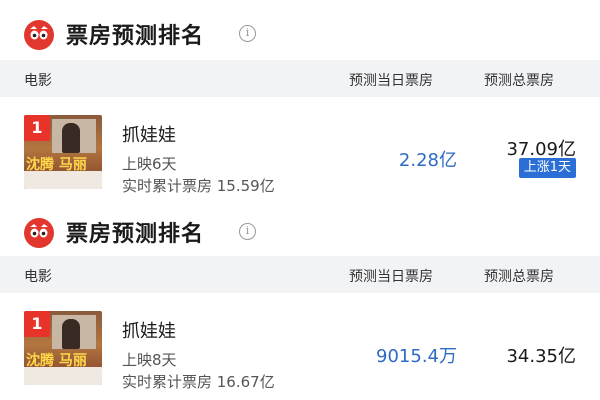 The image size is (600, 400). Describe the element at coordinates (416, 356) in the screenshot. I see `predicted-day-box-office: 9015.4万` at that location.